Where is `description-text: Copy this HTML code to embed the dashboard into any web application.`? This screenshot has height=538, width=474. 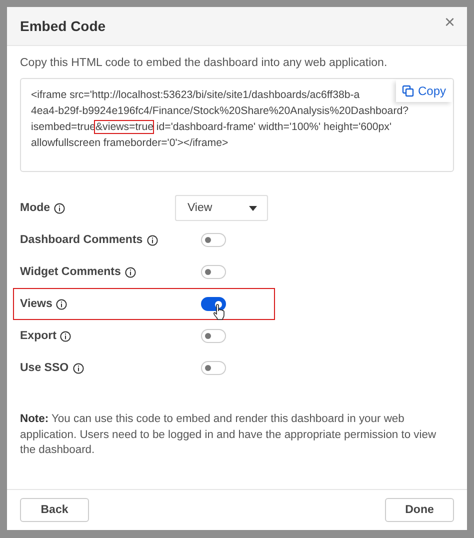 description-text: Copy this HTML code to embed the dashboard into any web application. is located at coordinates (204, 63).